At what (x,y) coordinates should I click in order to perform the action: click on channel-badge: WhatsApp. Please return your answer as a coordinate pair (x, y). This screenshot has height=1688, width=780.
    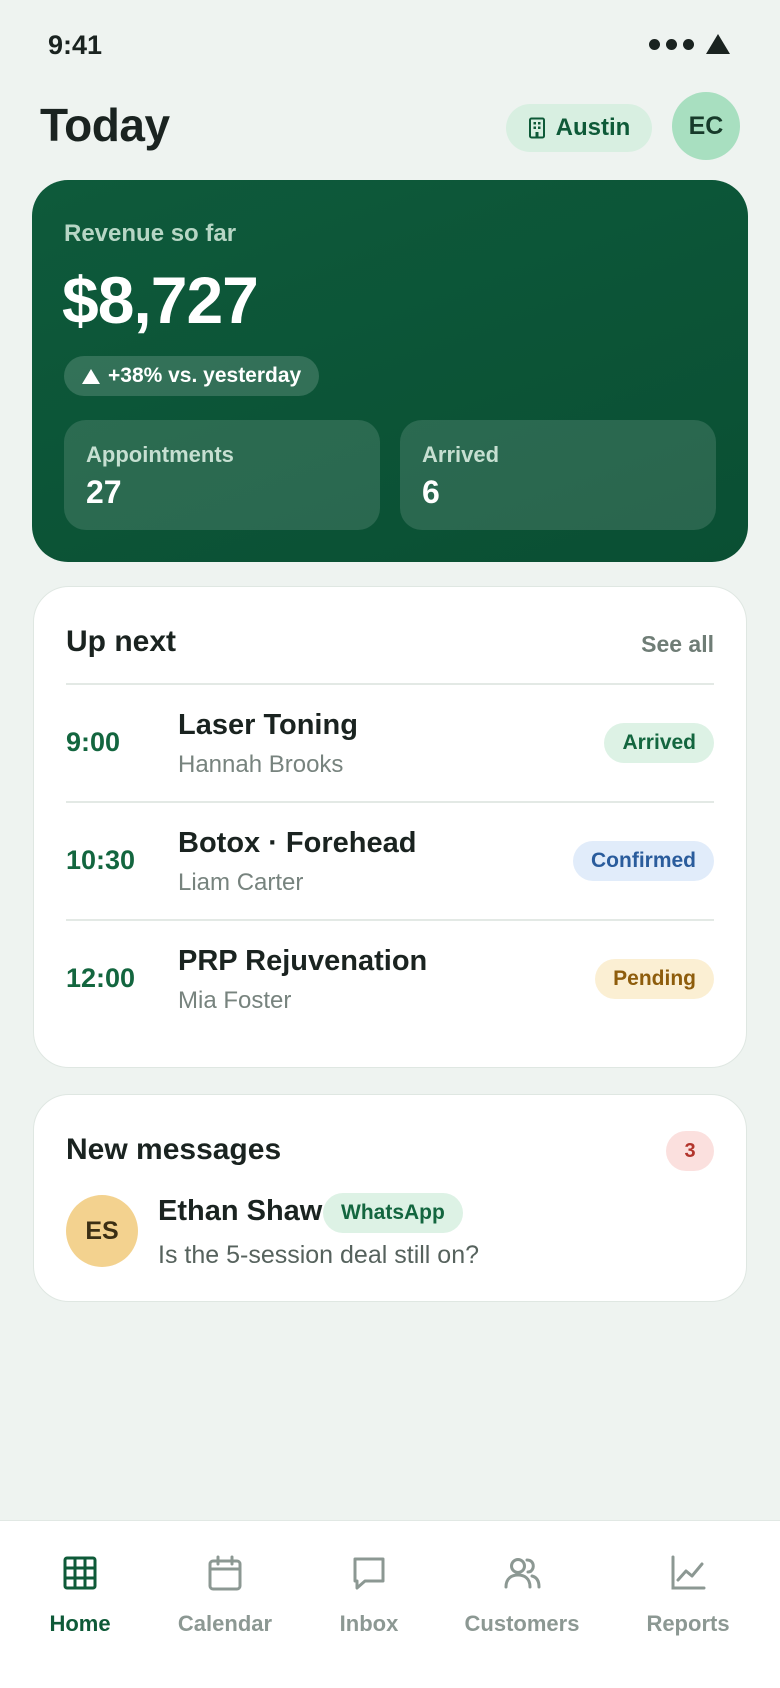
    Looking at the image, I should click on (393, 1213).